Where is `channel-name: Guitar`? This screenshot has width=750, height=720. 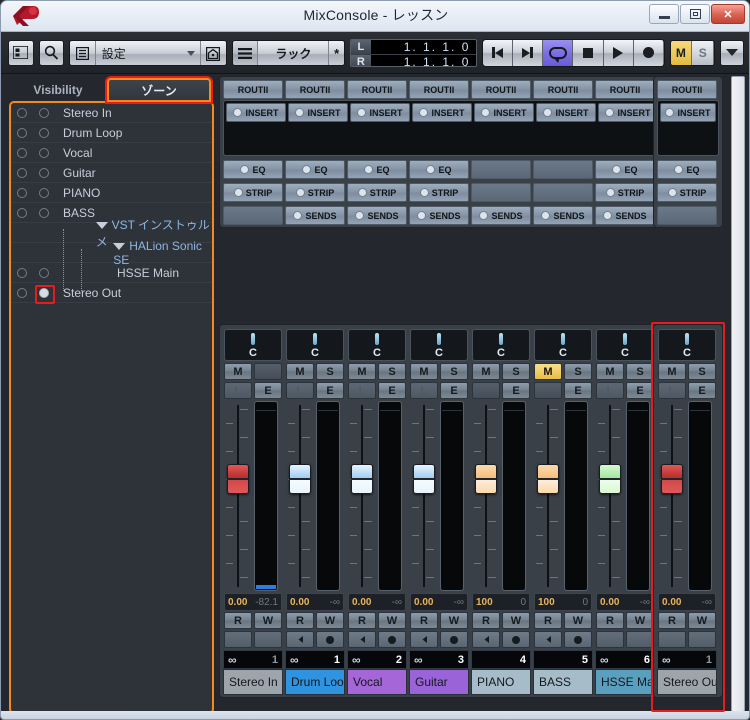
channel-name: Guitar is located at coordinates (439, 682).